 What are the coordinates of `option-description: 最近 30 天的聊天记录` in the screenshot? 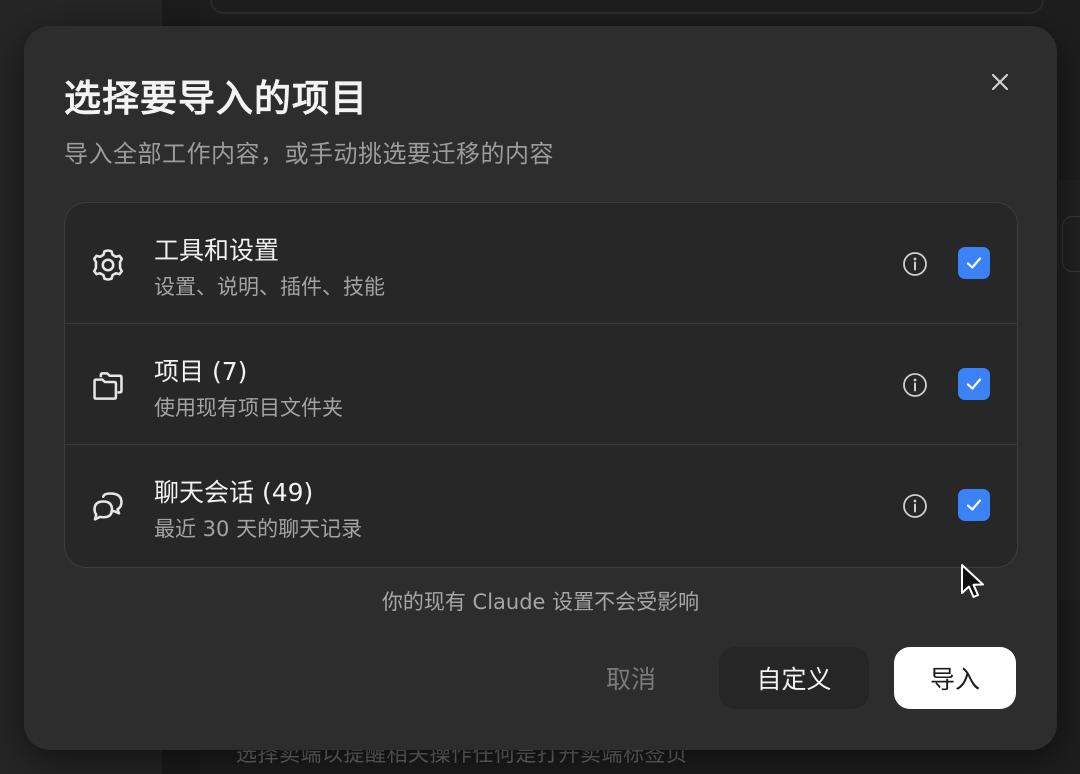 It's located at (258, 529).